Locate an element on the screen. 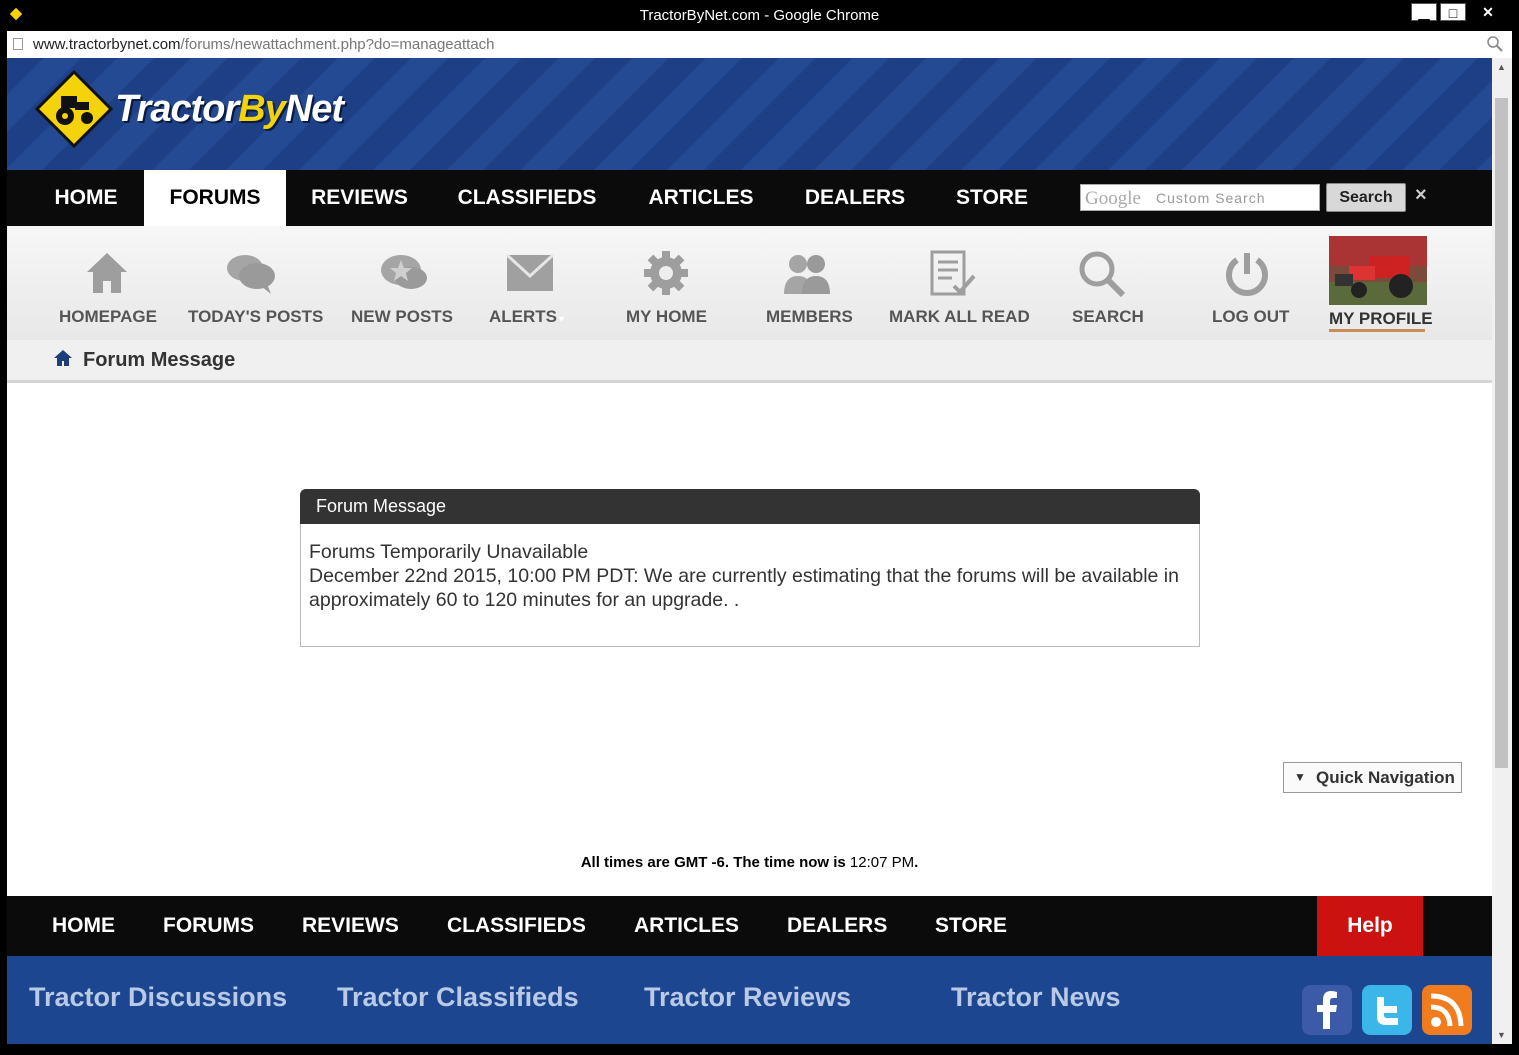 Image resolution: width=1519 pixels, height=1055 pixels. panel-title: Forum Message is located at coordinates (381, 506).